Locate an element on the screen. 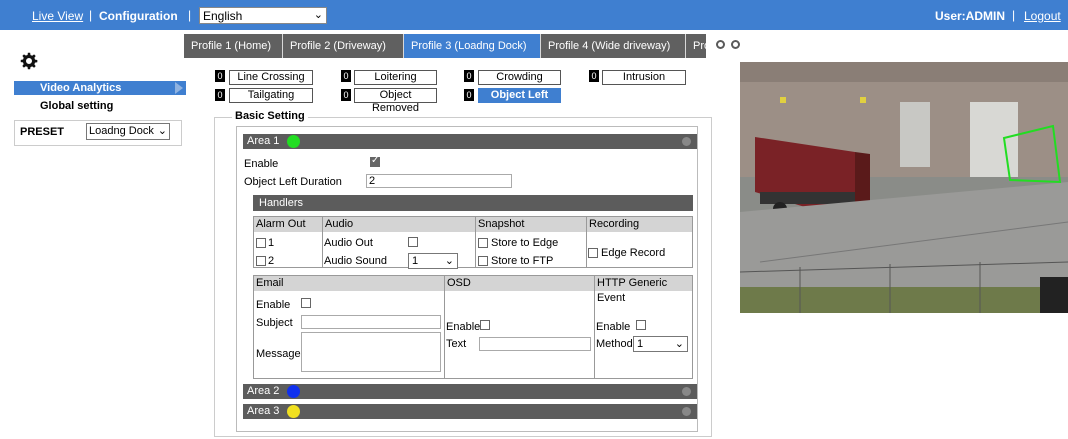 This screenshot has width=1068, height=439. area-2-color-dot is located at coordinates (293, 391).